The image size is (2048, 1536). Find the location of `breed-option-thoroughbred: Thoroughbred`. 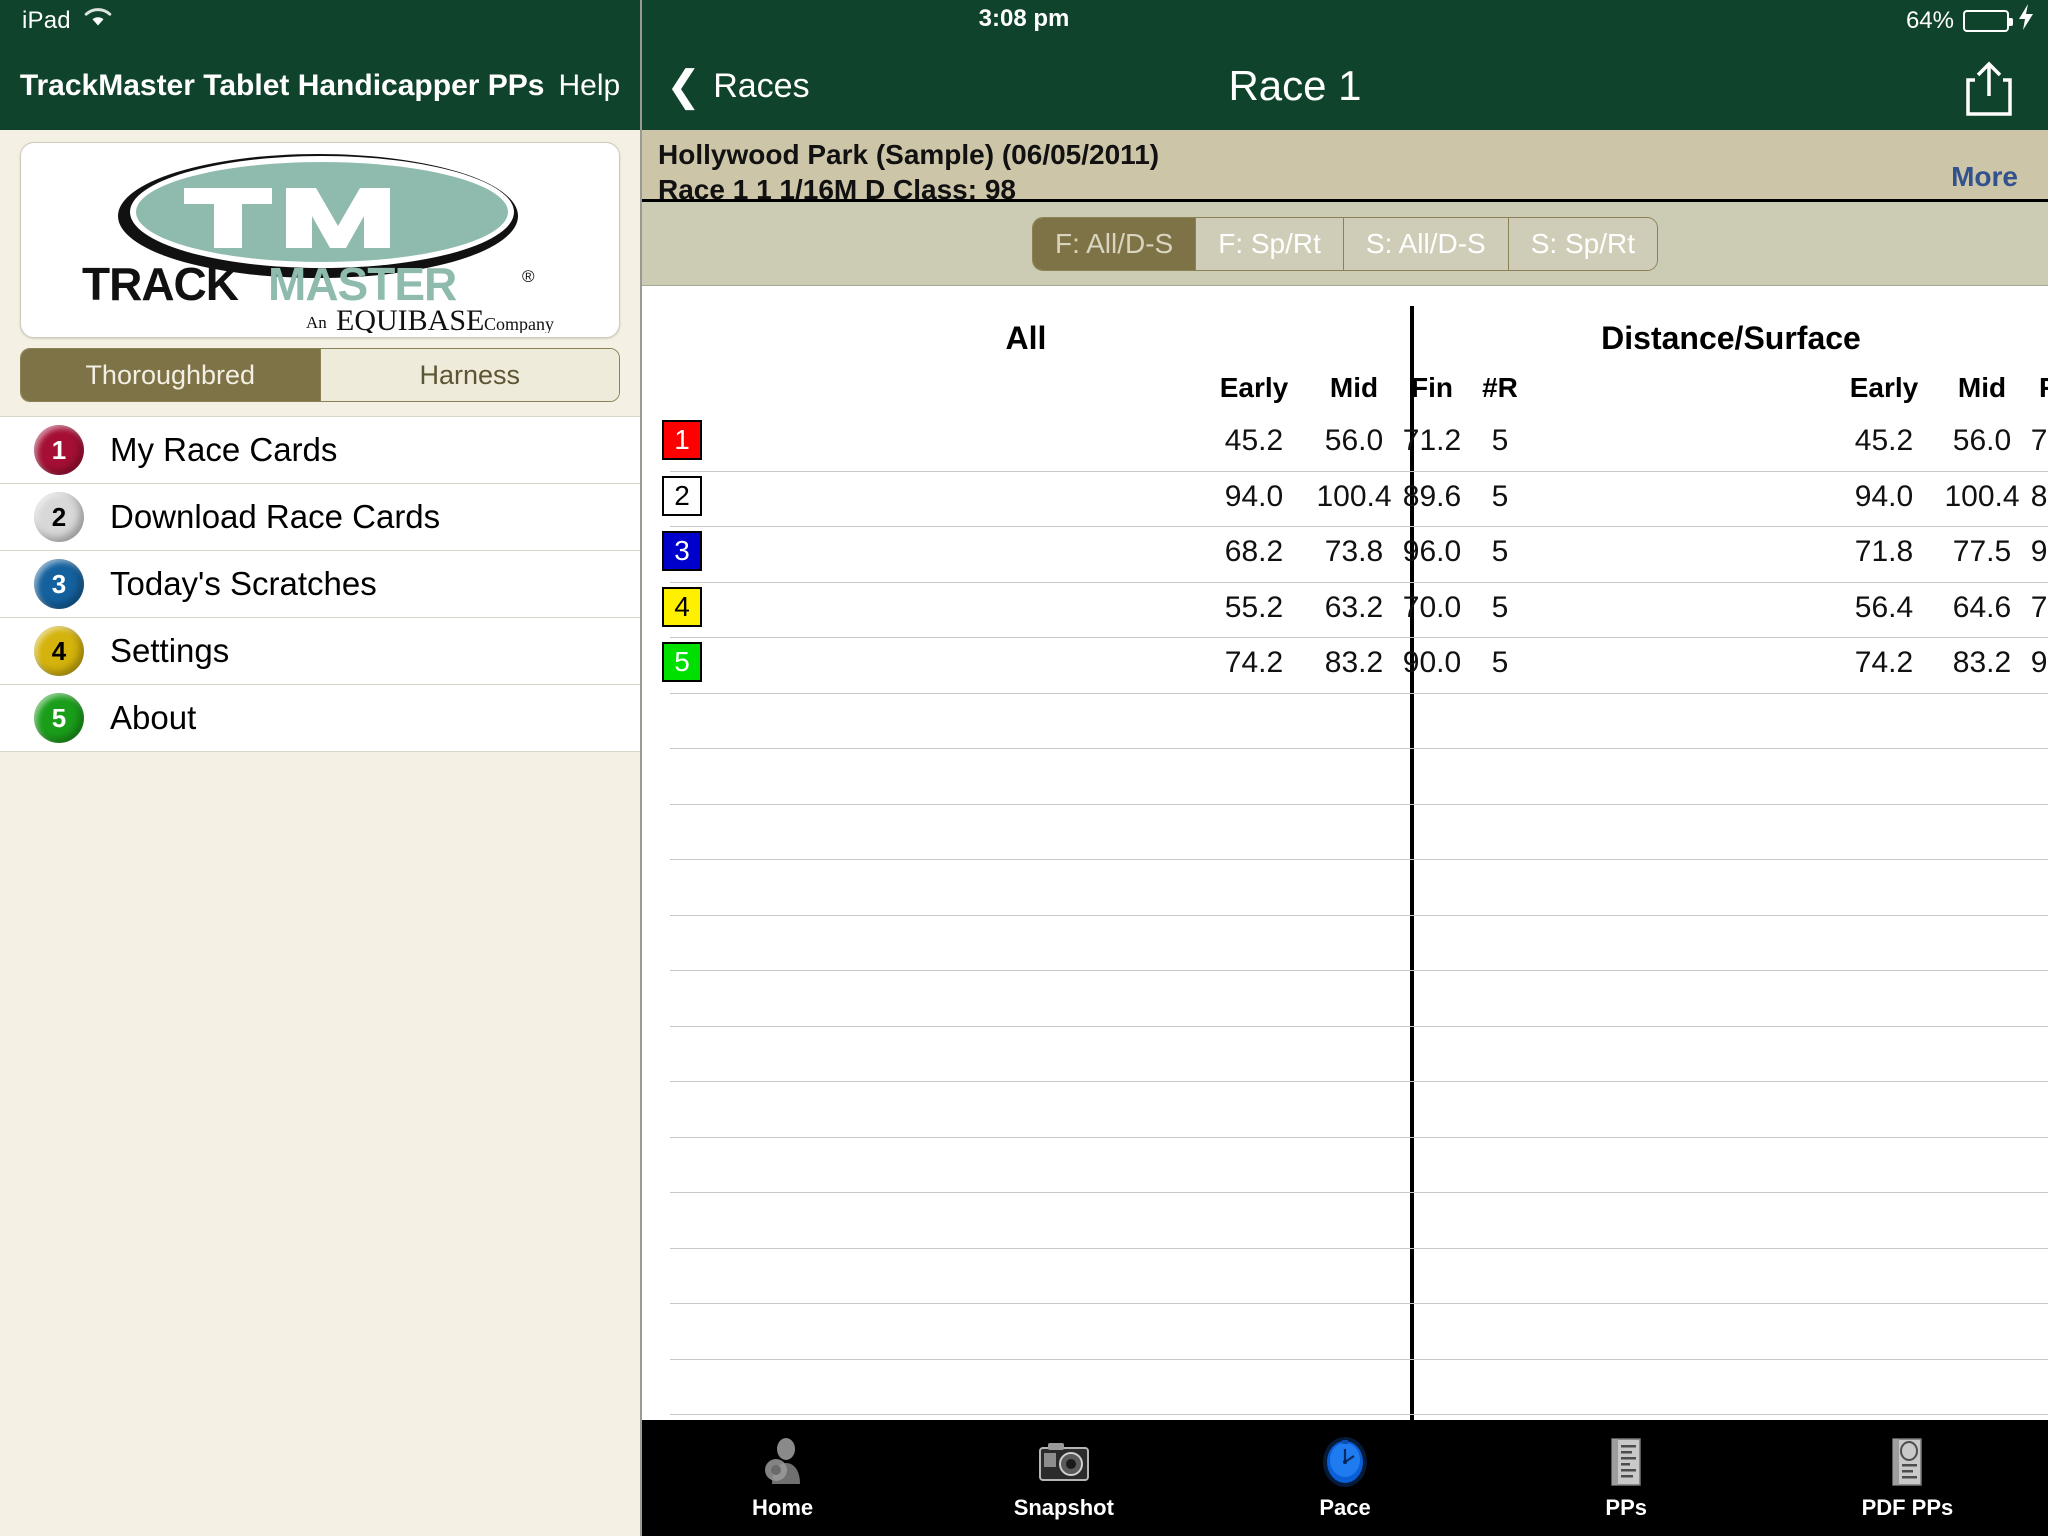

breed-option-thoroughbred: Thoroughbred is located at coordinates (170, 375).